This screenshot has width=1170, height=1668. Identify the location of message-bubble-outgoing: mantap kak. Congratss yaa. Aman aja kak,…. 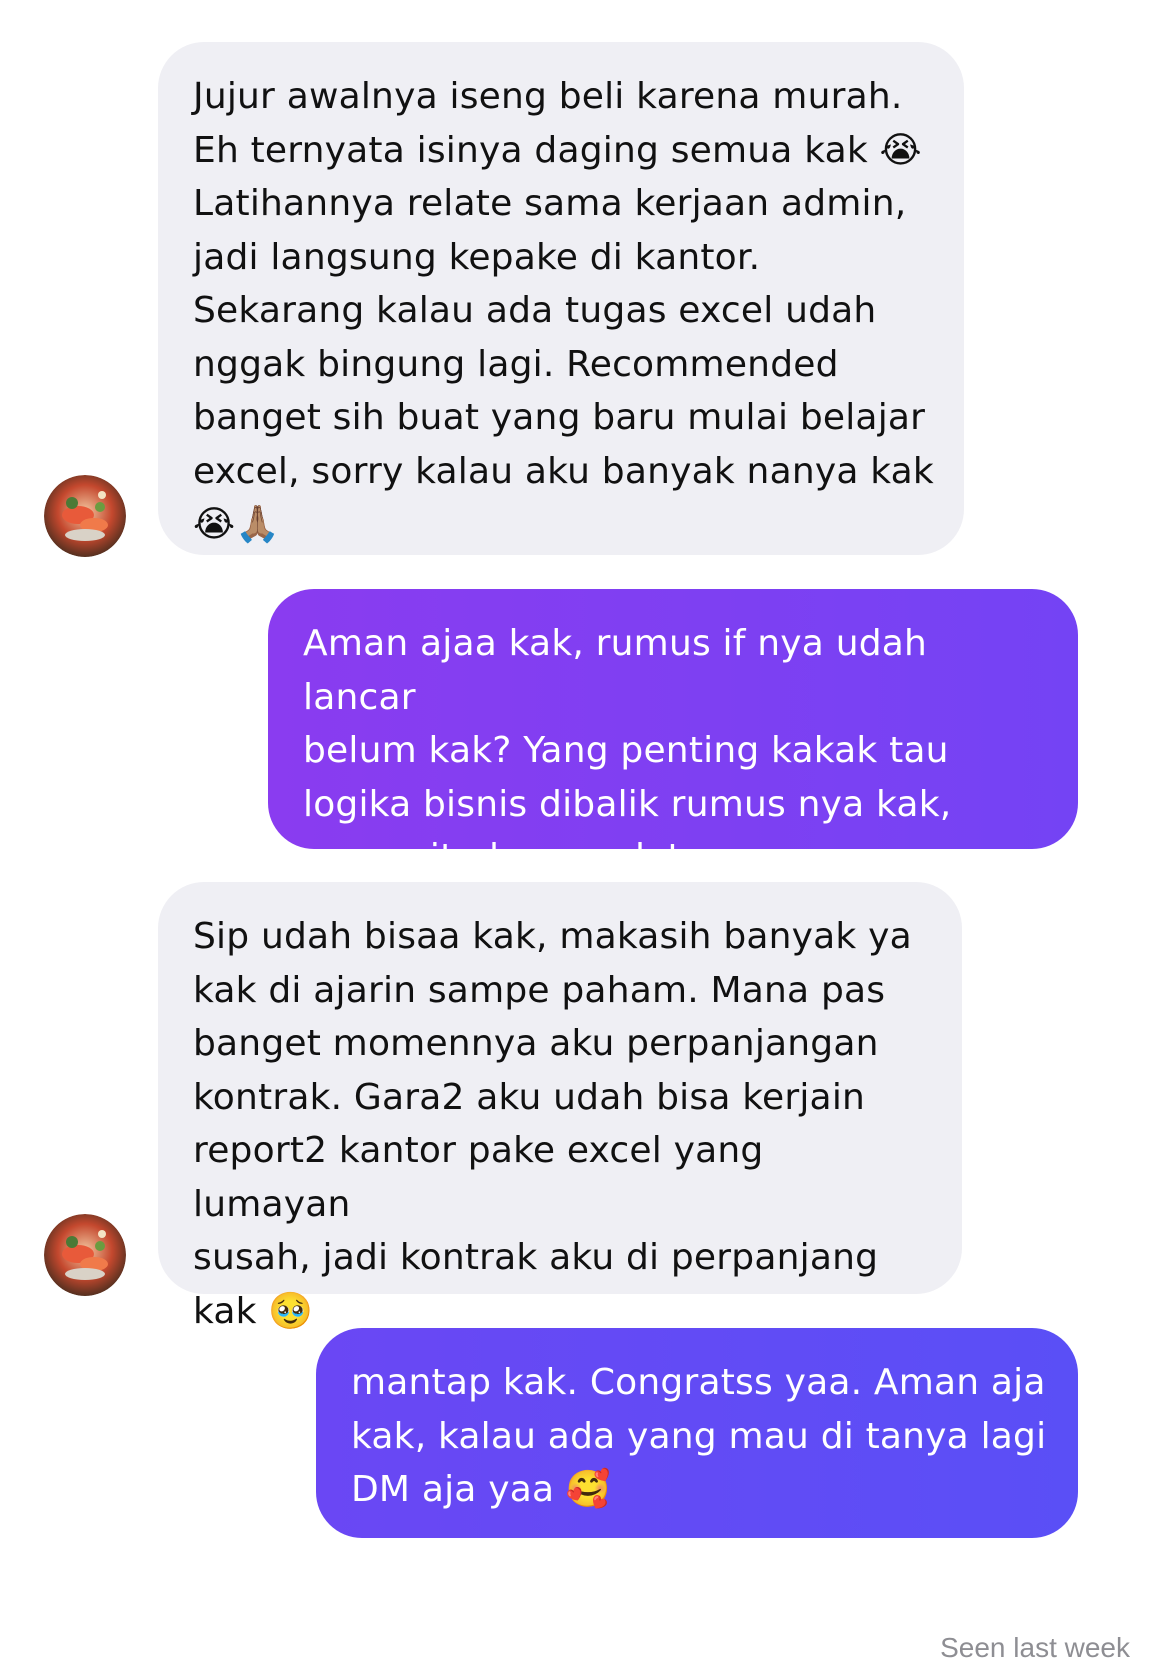
(697, 1433).